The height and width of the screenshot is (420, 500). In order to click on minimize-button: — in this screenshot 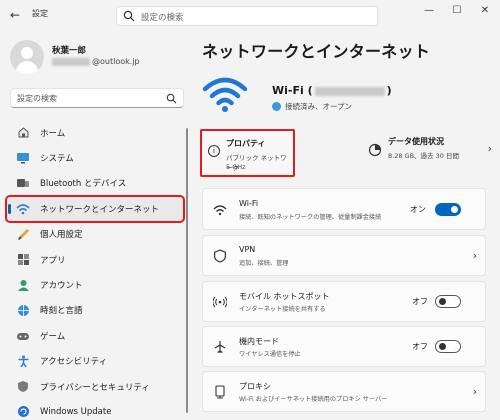, I will do `click(429, 11)`.